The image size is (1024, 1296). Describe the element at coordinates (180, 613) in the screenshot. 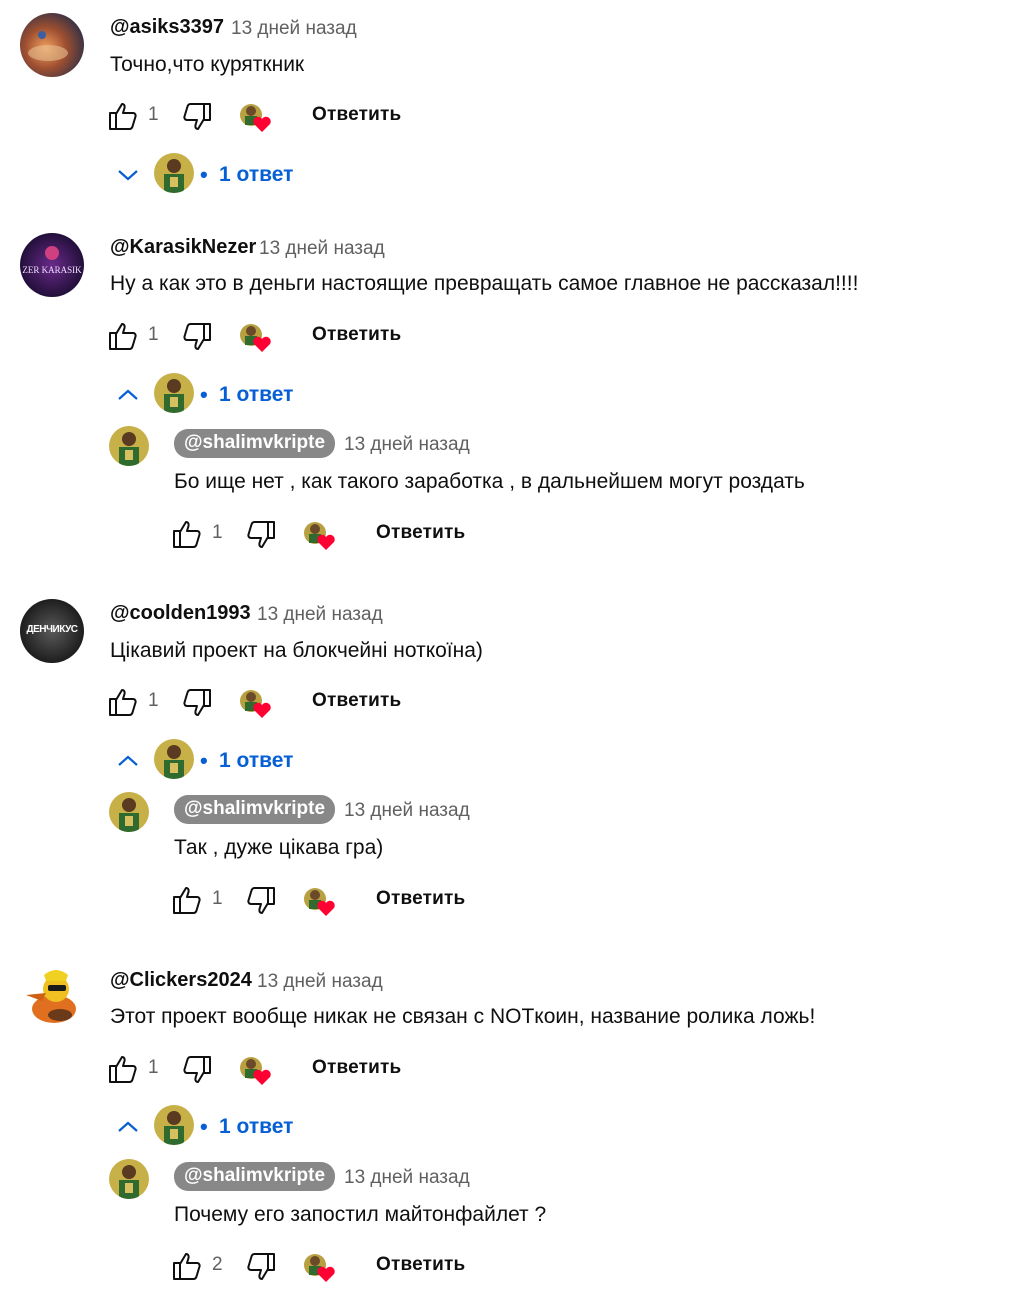

I see `comment-author: @coolden1993` at that location.